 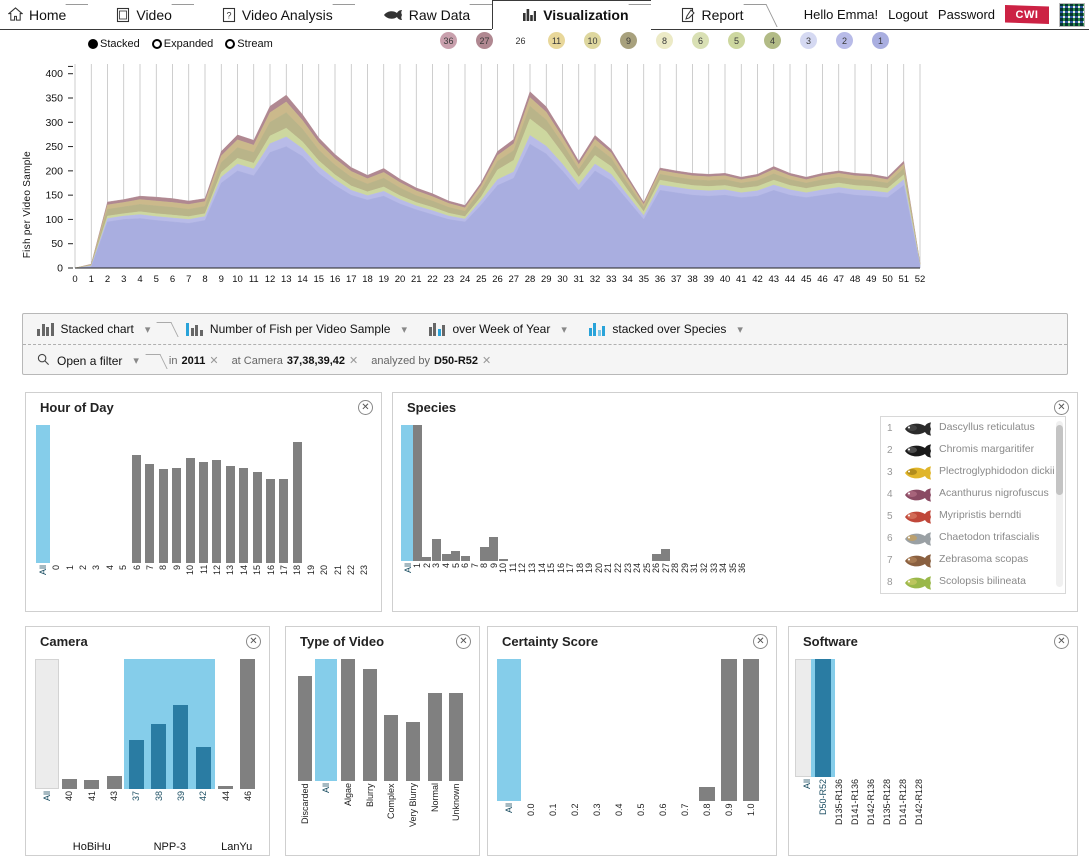 What do you see at coordinates (729, 730) in the screenshot?
I see `bar-0.9` at bounding box center [729, 730].